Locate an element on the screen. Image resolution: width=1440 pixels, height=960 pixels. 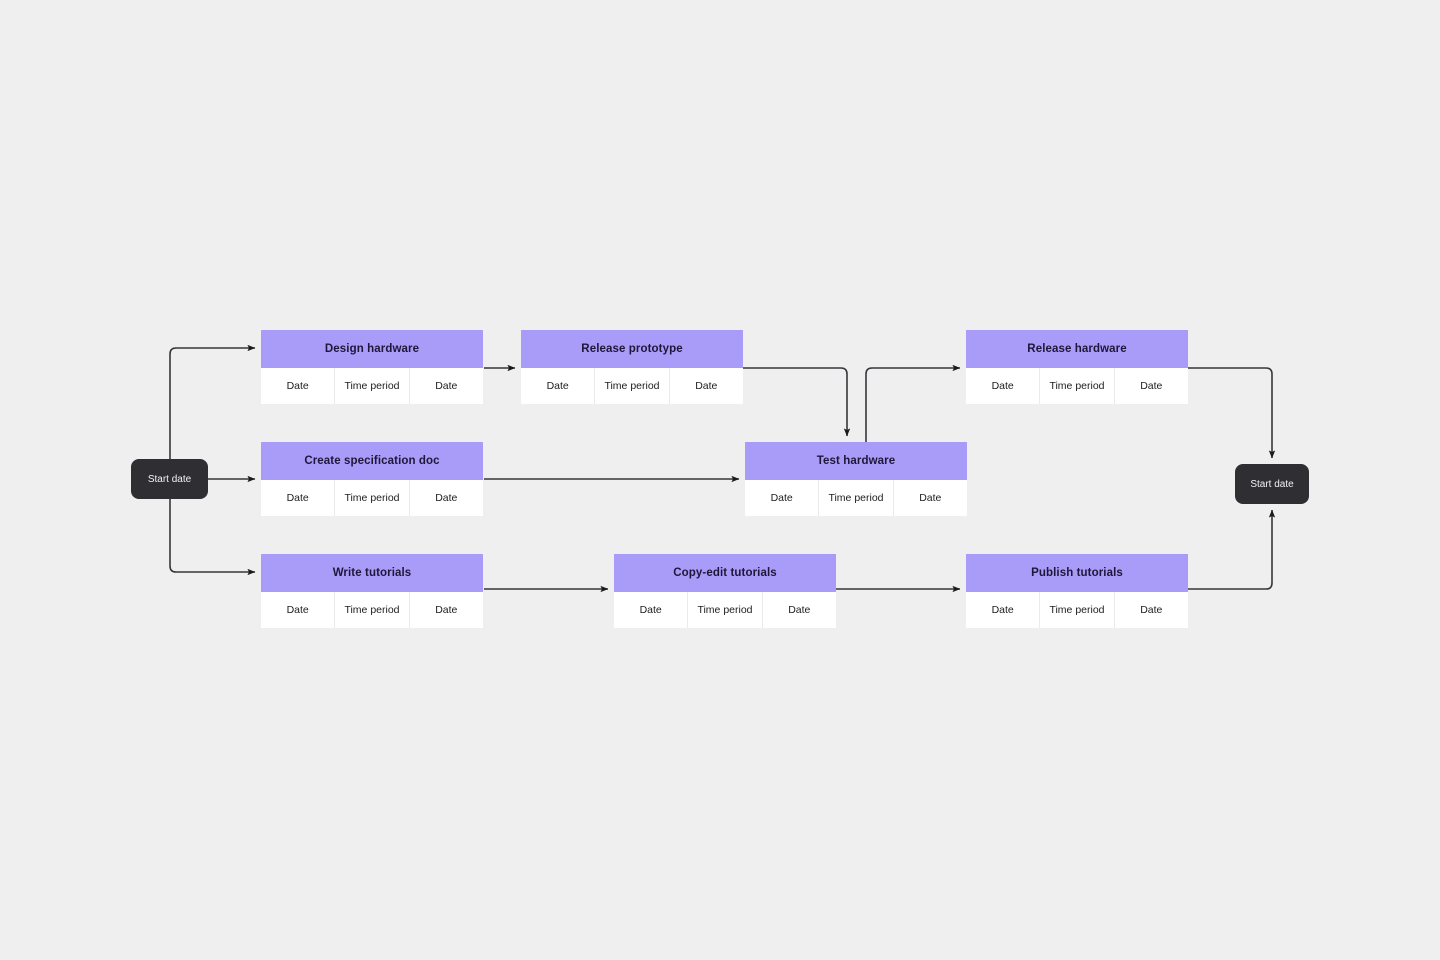
edge-release-prototype-to-test-hardware is located at coordinates (796, 402).